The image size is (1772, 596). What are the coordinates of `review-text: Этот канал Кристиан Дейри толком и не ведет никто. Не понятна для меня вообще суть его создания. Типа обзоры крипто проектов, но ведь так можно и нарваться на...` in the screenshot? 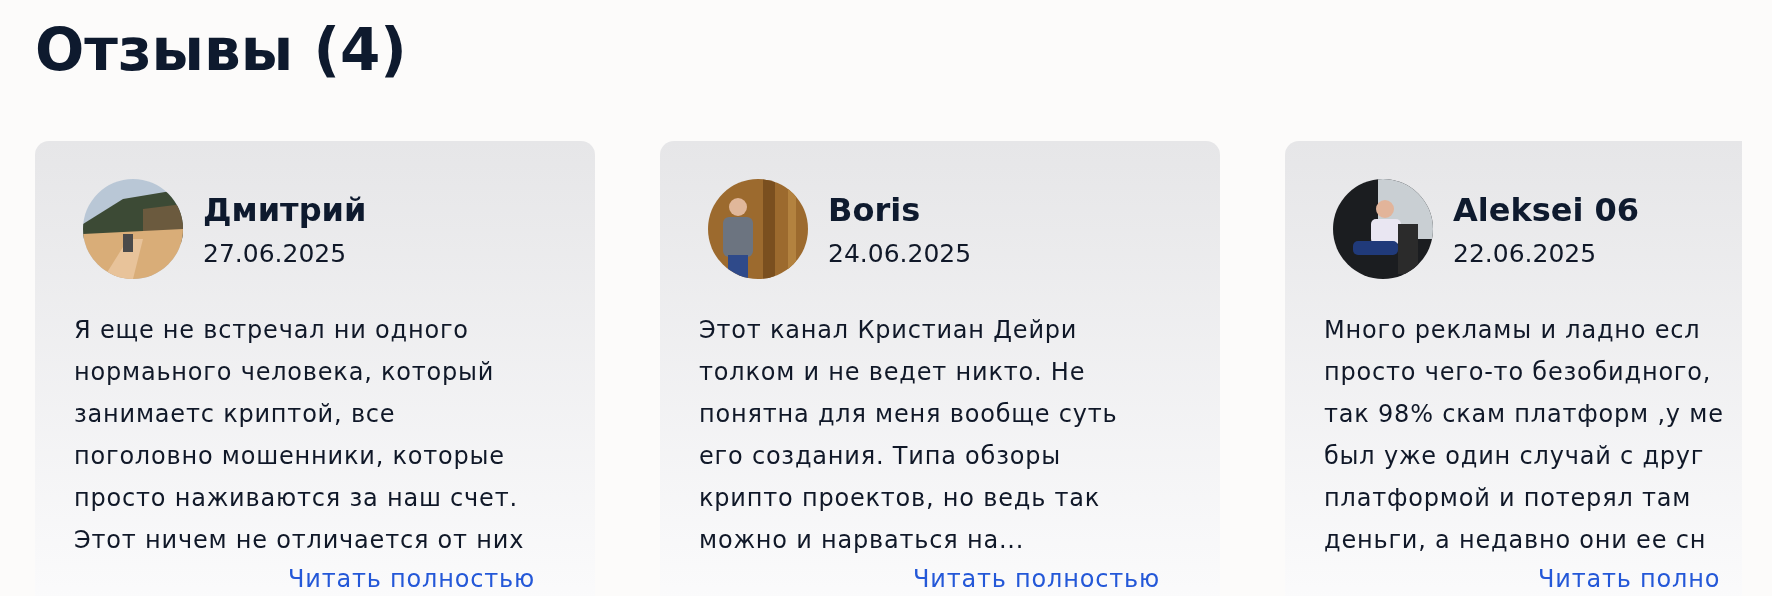 It's located at (909, 435).